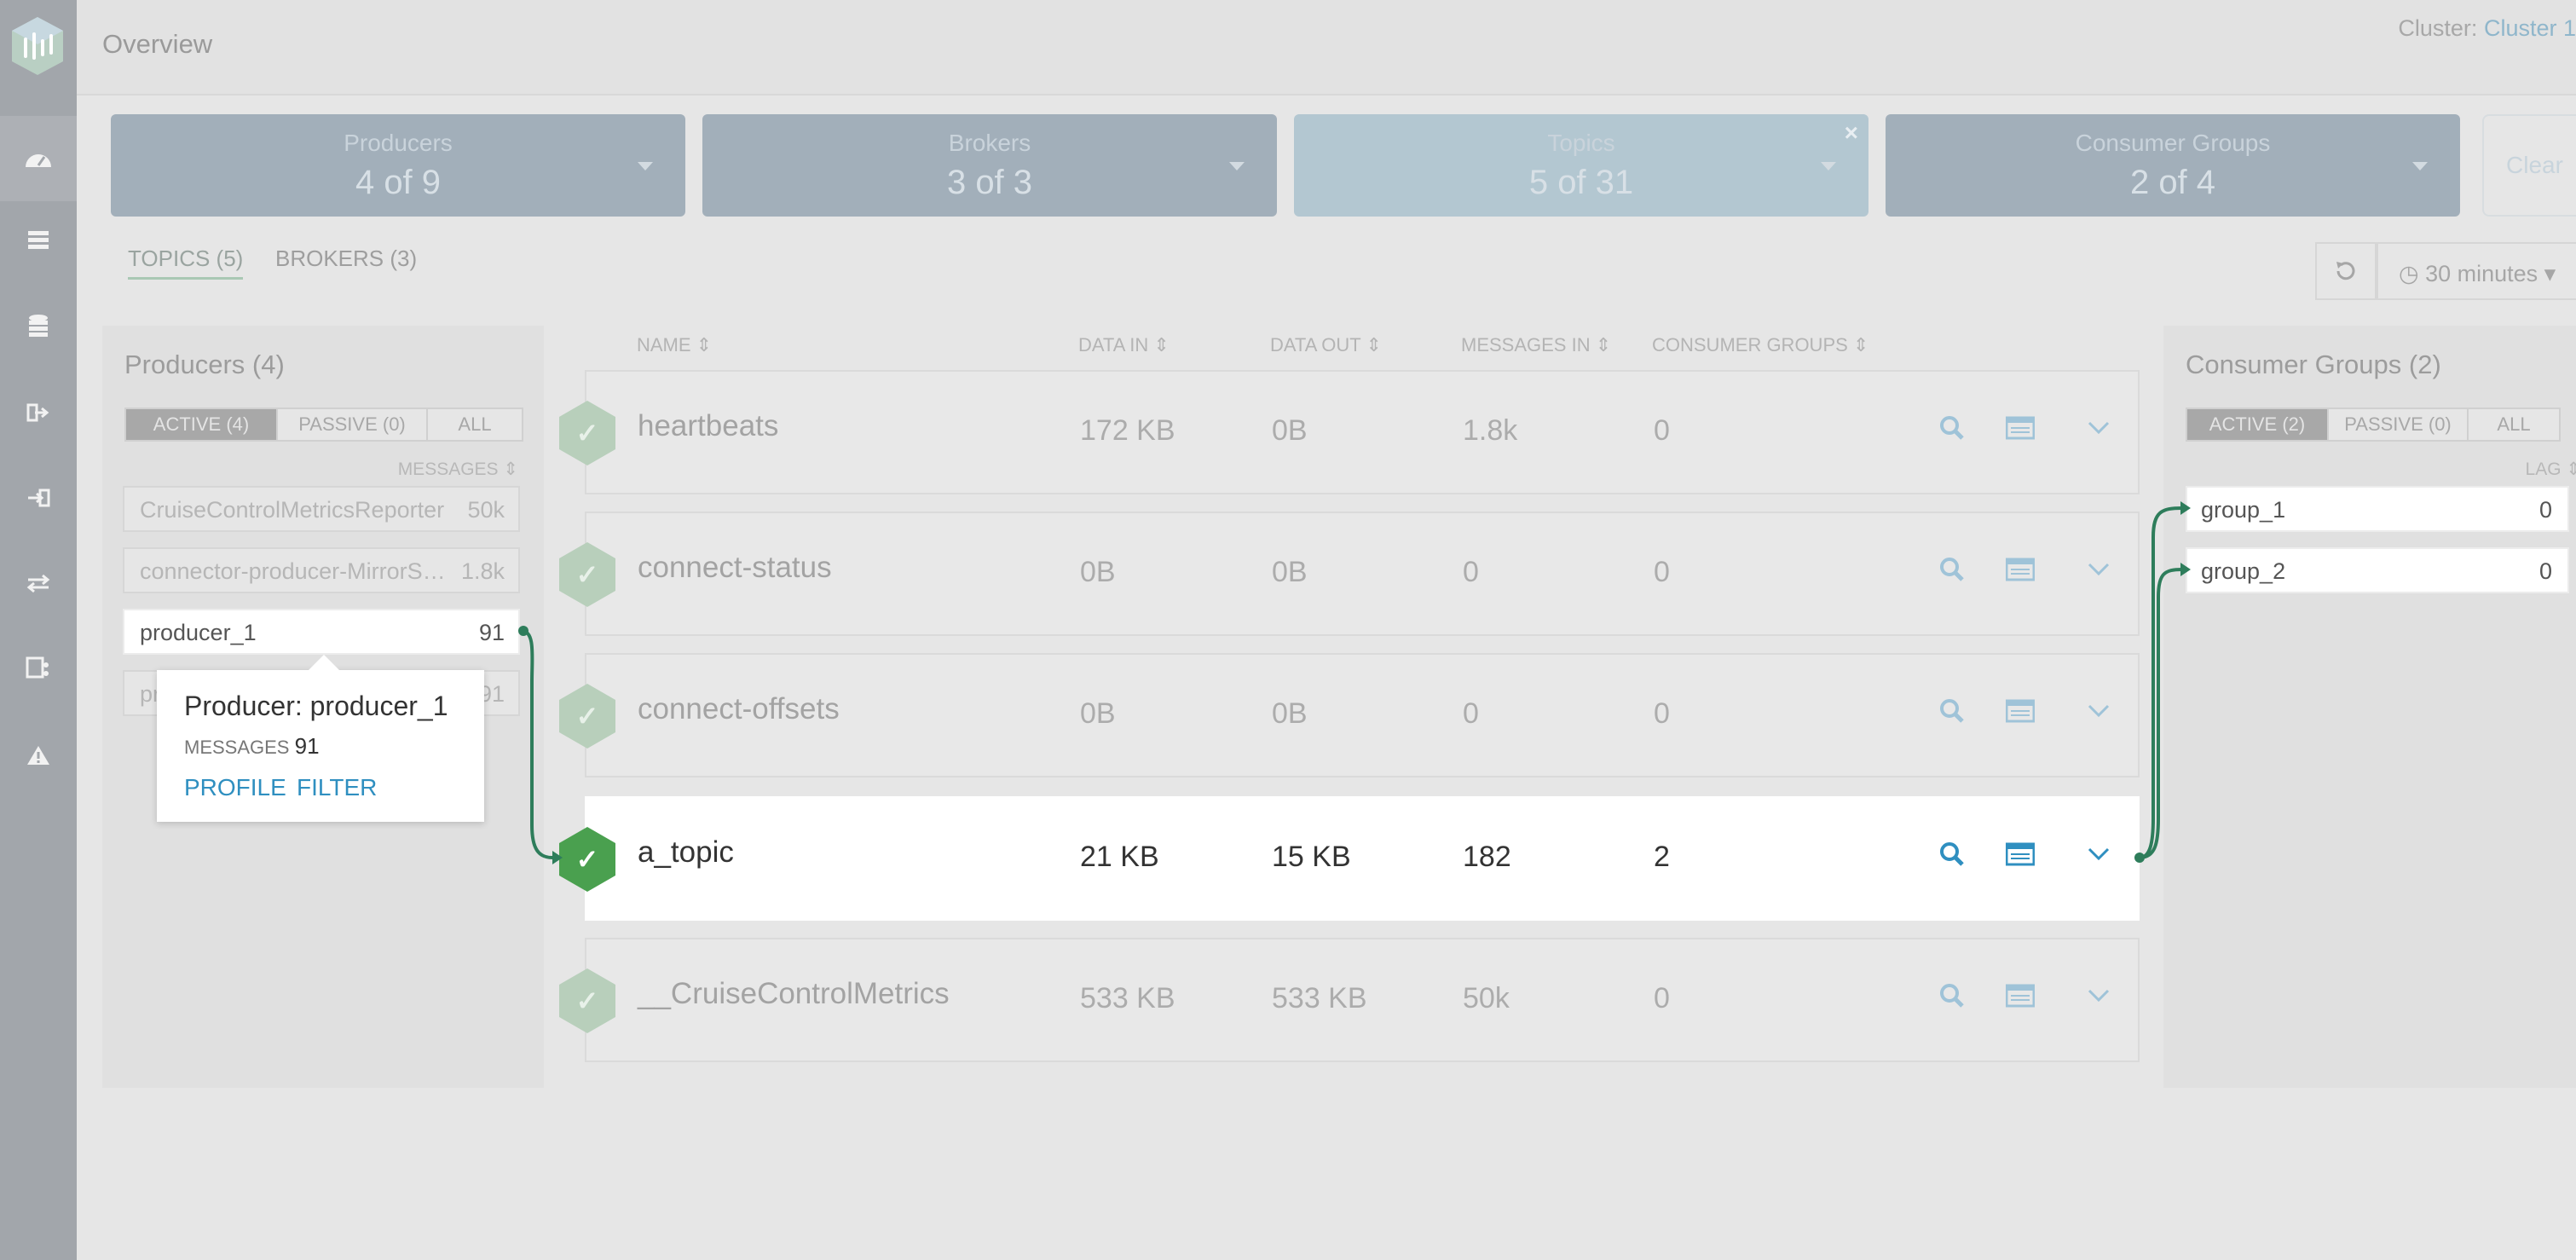 Image resolution: width=2576 pixels, height=1260 pixels. Describe the element at coordinates (2161, 714) in the screenshot. I see `topic-group2-connector` at that location.